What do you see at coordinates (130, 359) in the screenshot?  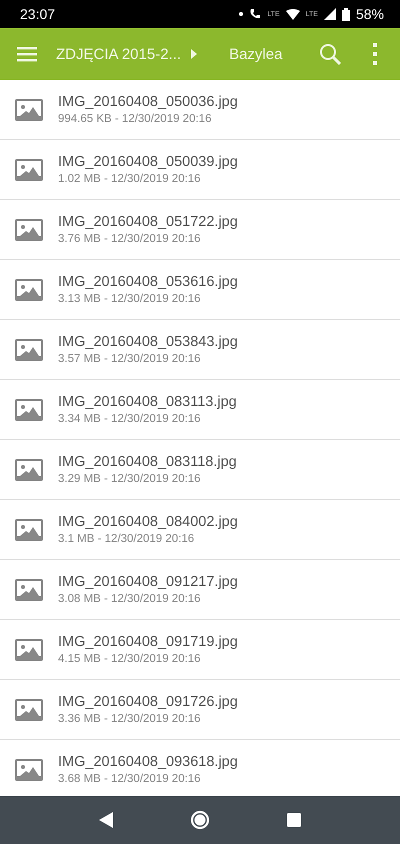 I see `file-details: 3.57 MB - 12/30/2019 20:16` at bounding box center [130, 359].